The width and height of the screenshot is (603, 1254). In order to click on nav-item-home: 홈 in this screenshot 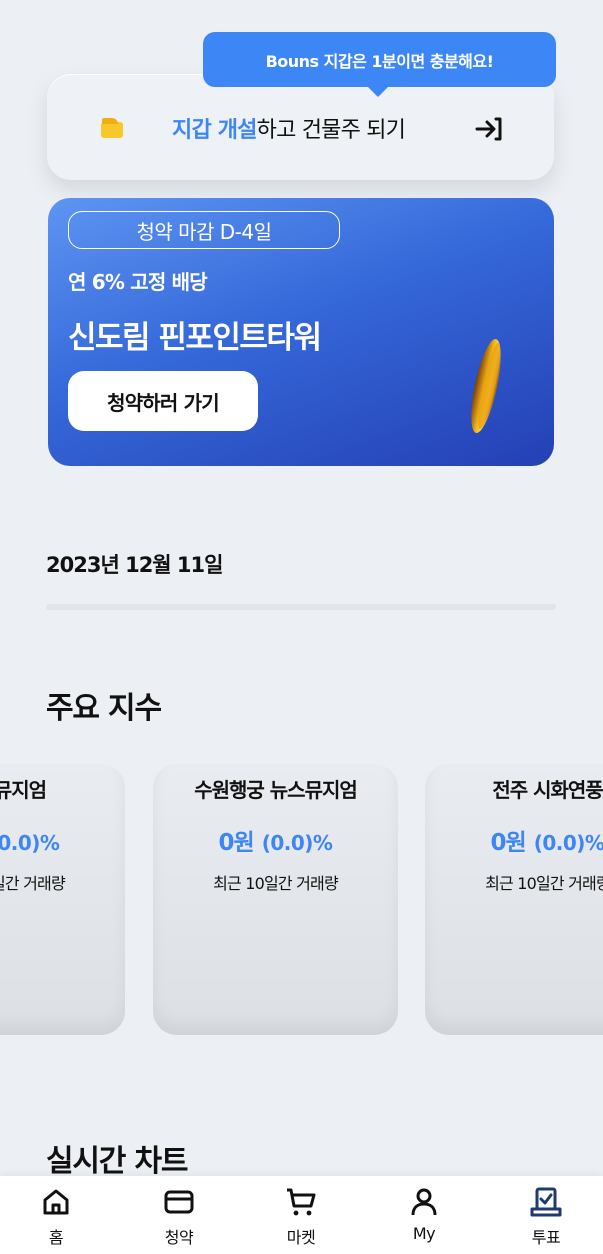, I will do `click(56, 1215)`.